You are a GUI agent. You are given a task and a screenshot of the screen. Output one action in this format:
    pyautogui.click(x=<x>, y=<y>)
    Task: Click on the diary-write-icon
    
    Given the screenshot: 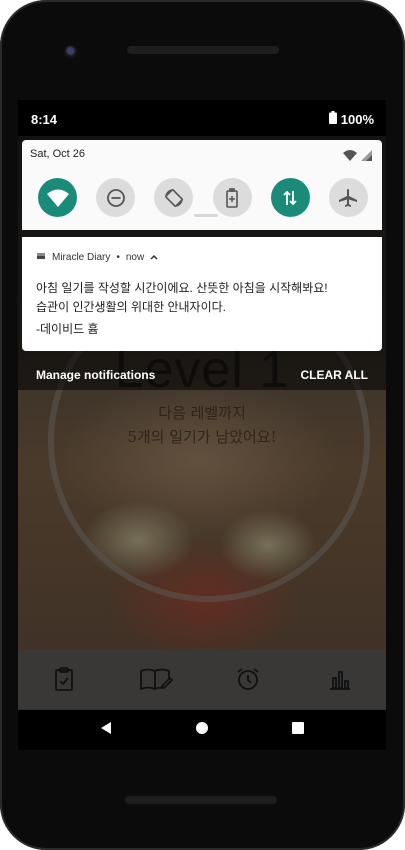 What is the action you would take?
    pyautogui.click(x=156, y=679)
    